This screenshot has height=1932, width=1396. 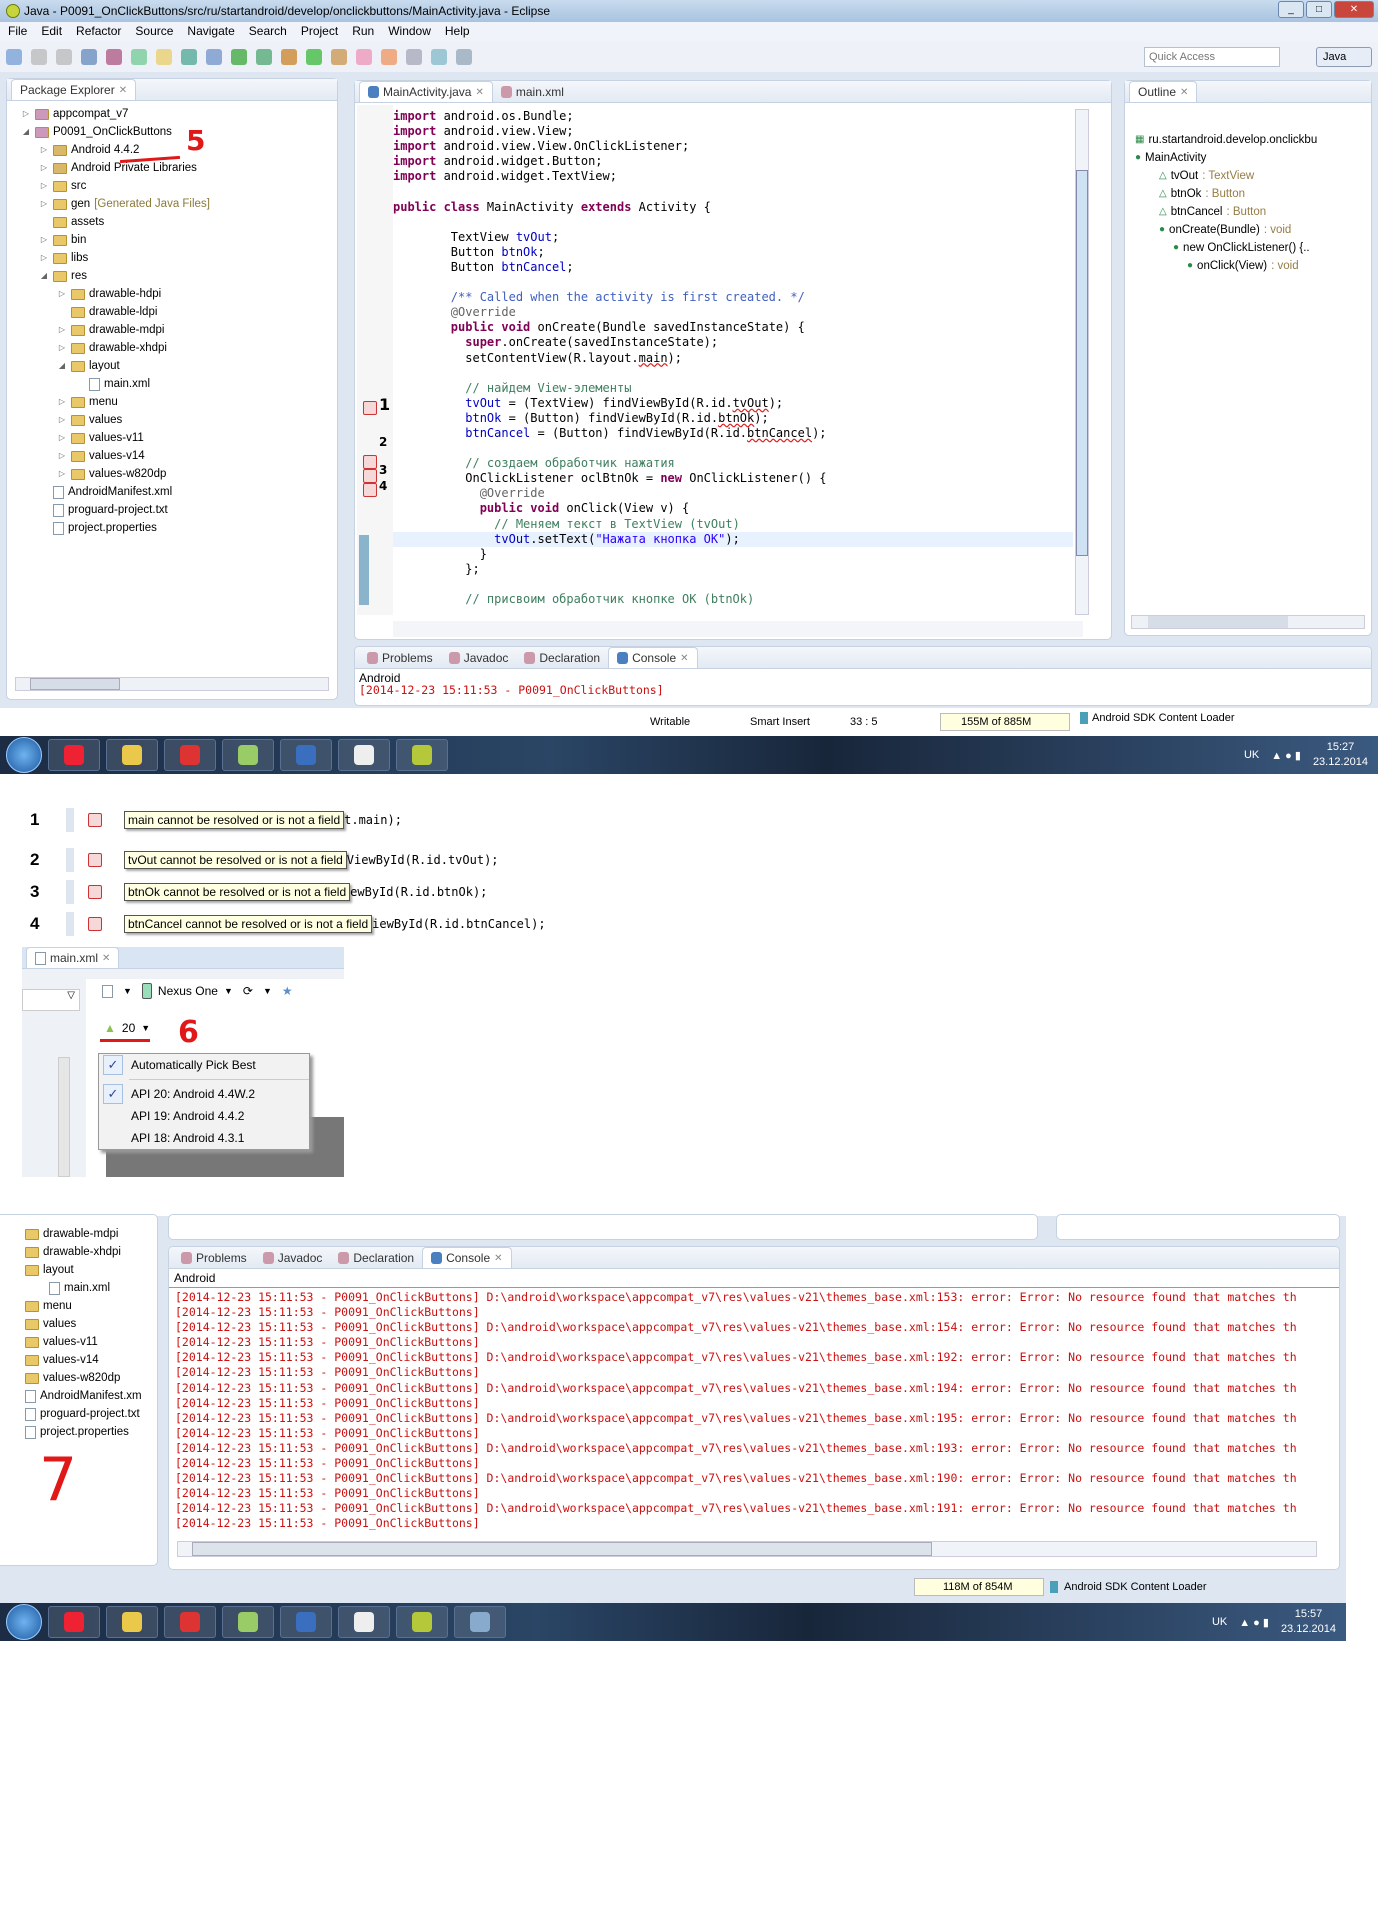 What do you see at coordinates (179, 186) in the screenshot?
I see `tree-item: ▷ src` at bounding box center [179, 186].